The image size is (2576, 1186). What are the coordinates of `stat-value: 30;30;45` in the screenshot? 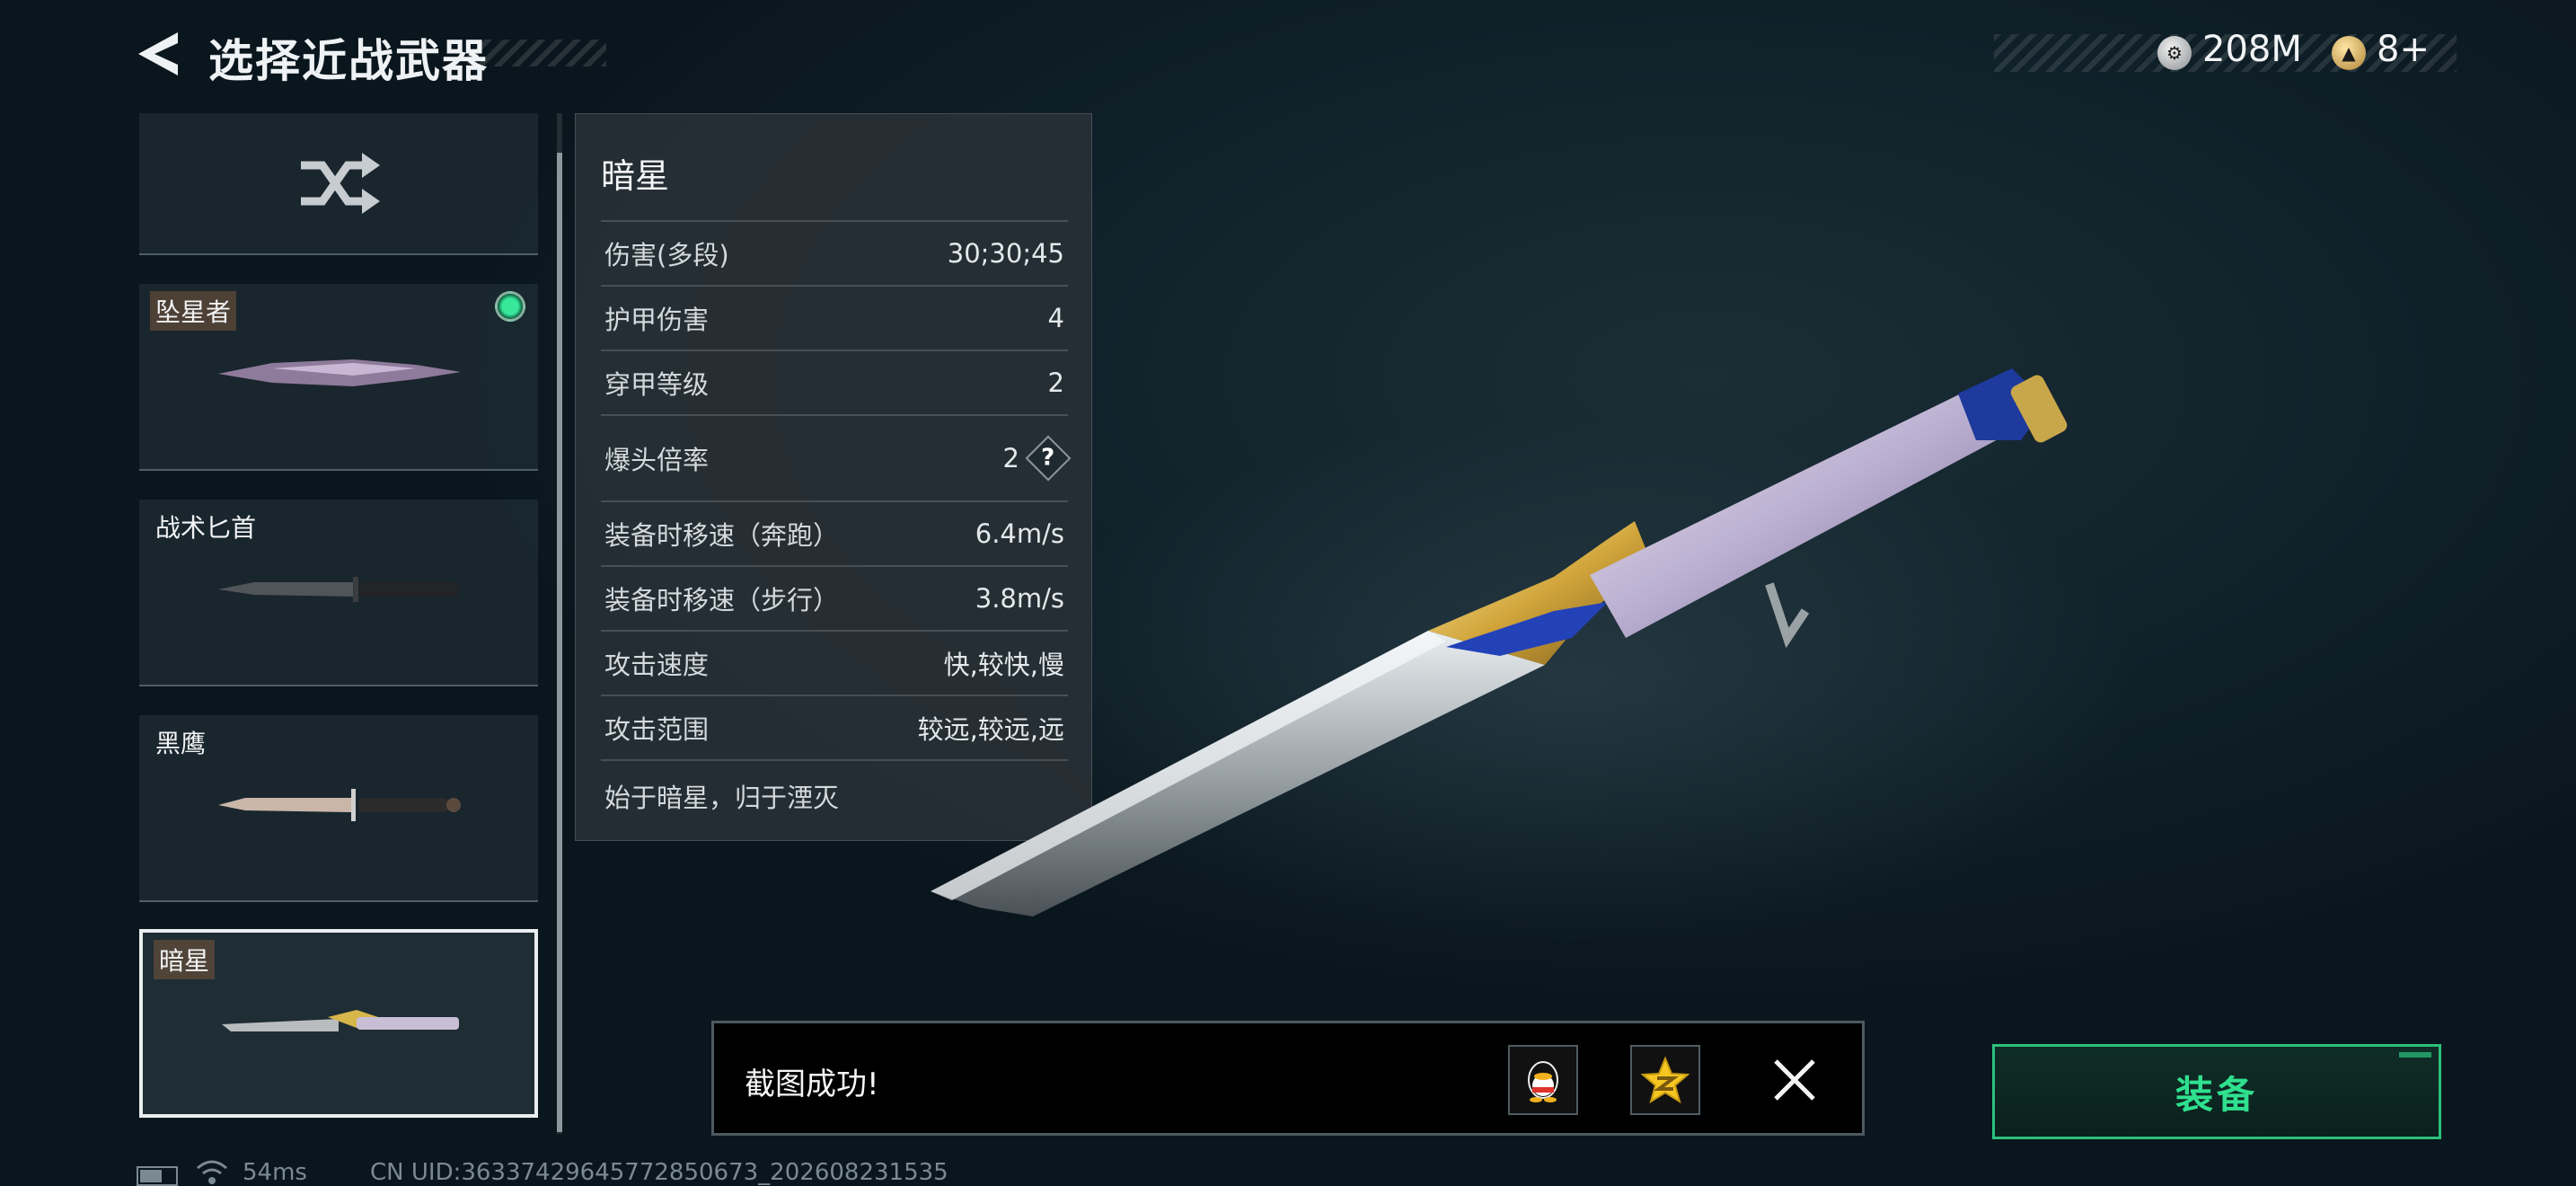 It's located at (1005, 253).